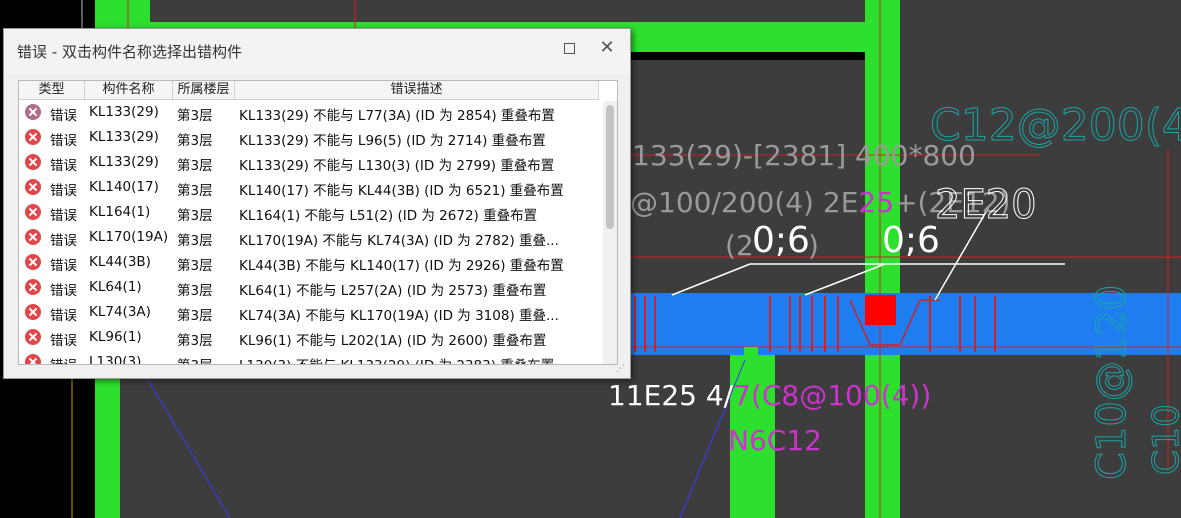 Image resolution: width=1181 pixels, height=518 pixels. Describe the element at coordinates (417, 90) in the screenshot. I see `column-header-desc: 错误描述` at that location.